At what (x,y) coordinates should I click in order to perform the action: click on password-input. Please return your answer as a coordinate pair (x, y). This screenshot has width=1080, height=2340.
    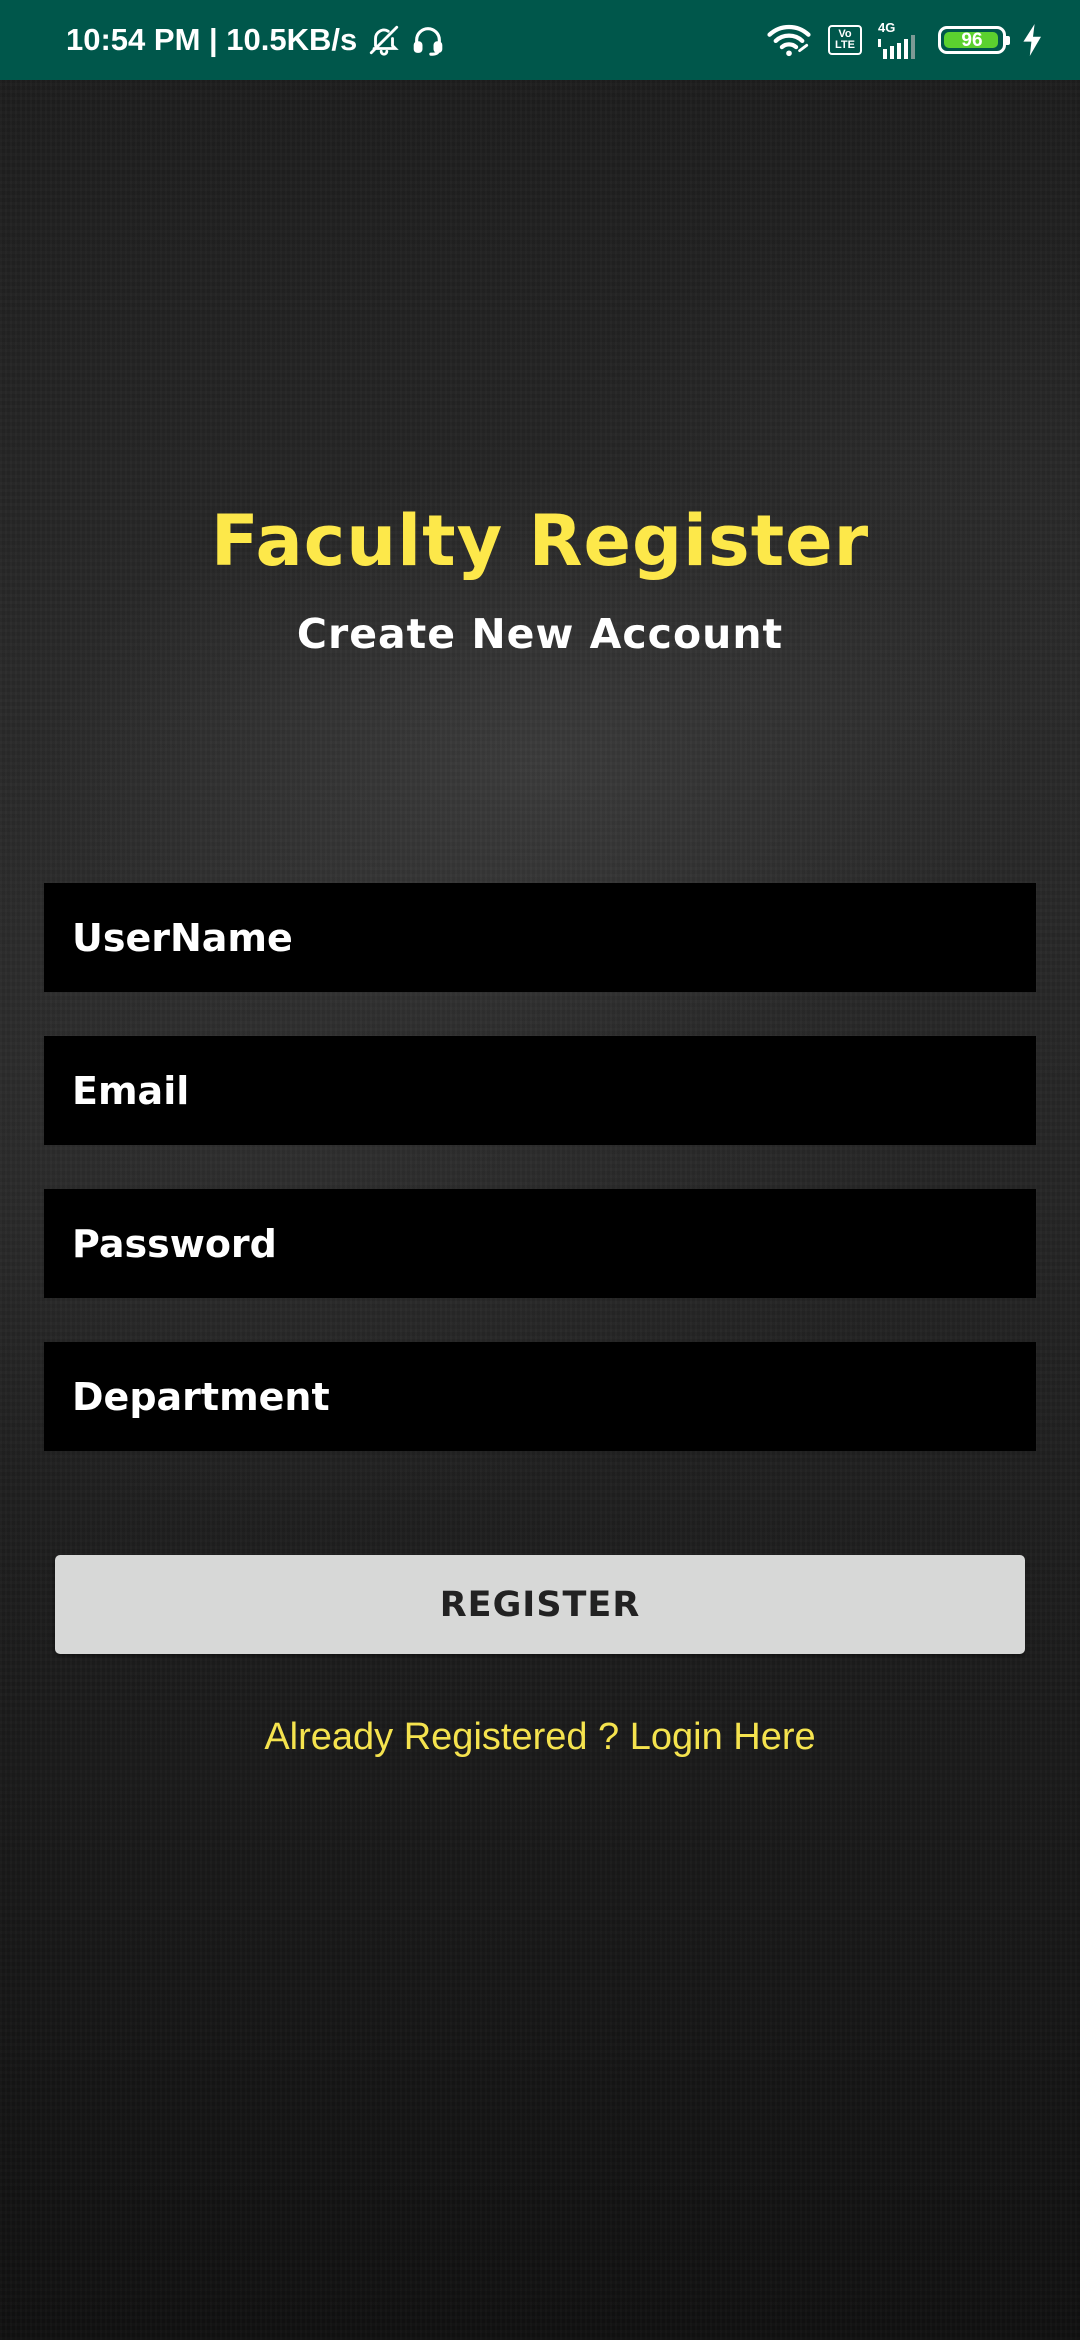
    Looking at the image, I should click on (540, 1243).